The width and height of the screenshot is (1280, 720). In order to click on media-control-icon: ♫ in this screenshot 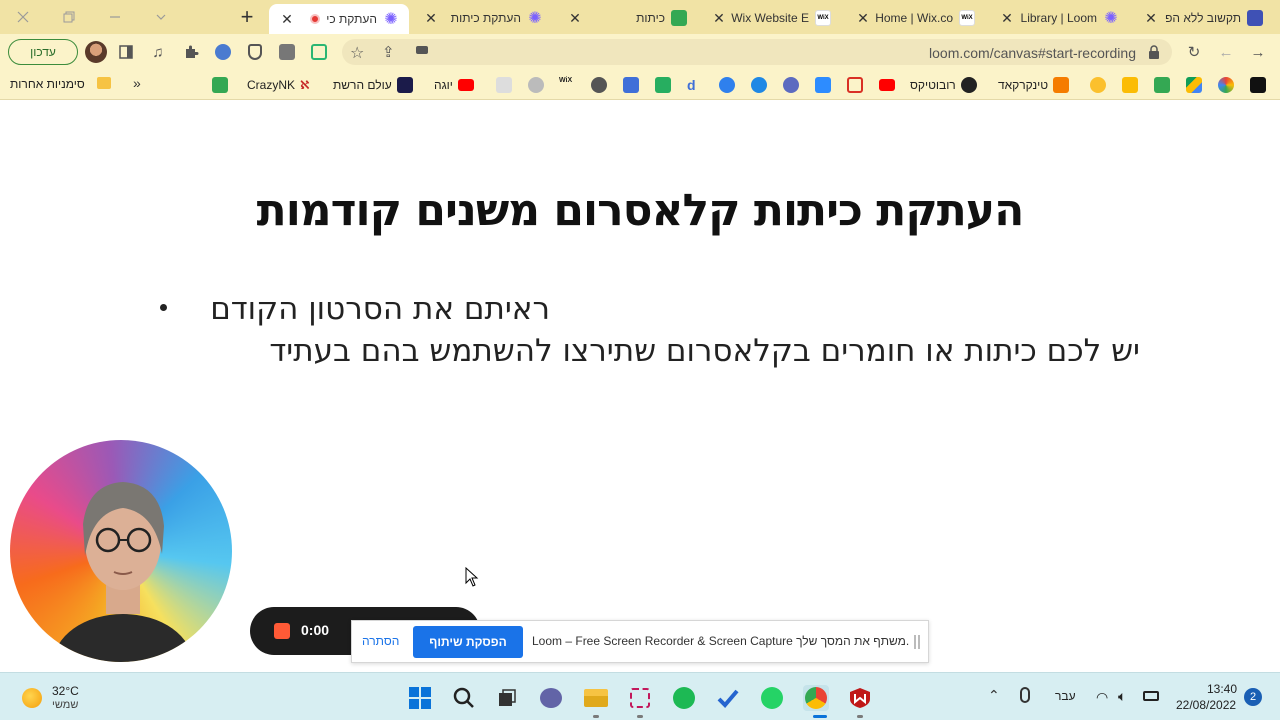, I will do `click(158, 52)`.